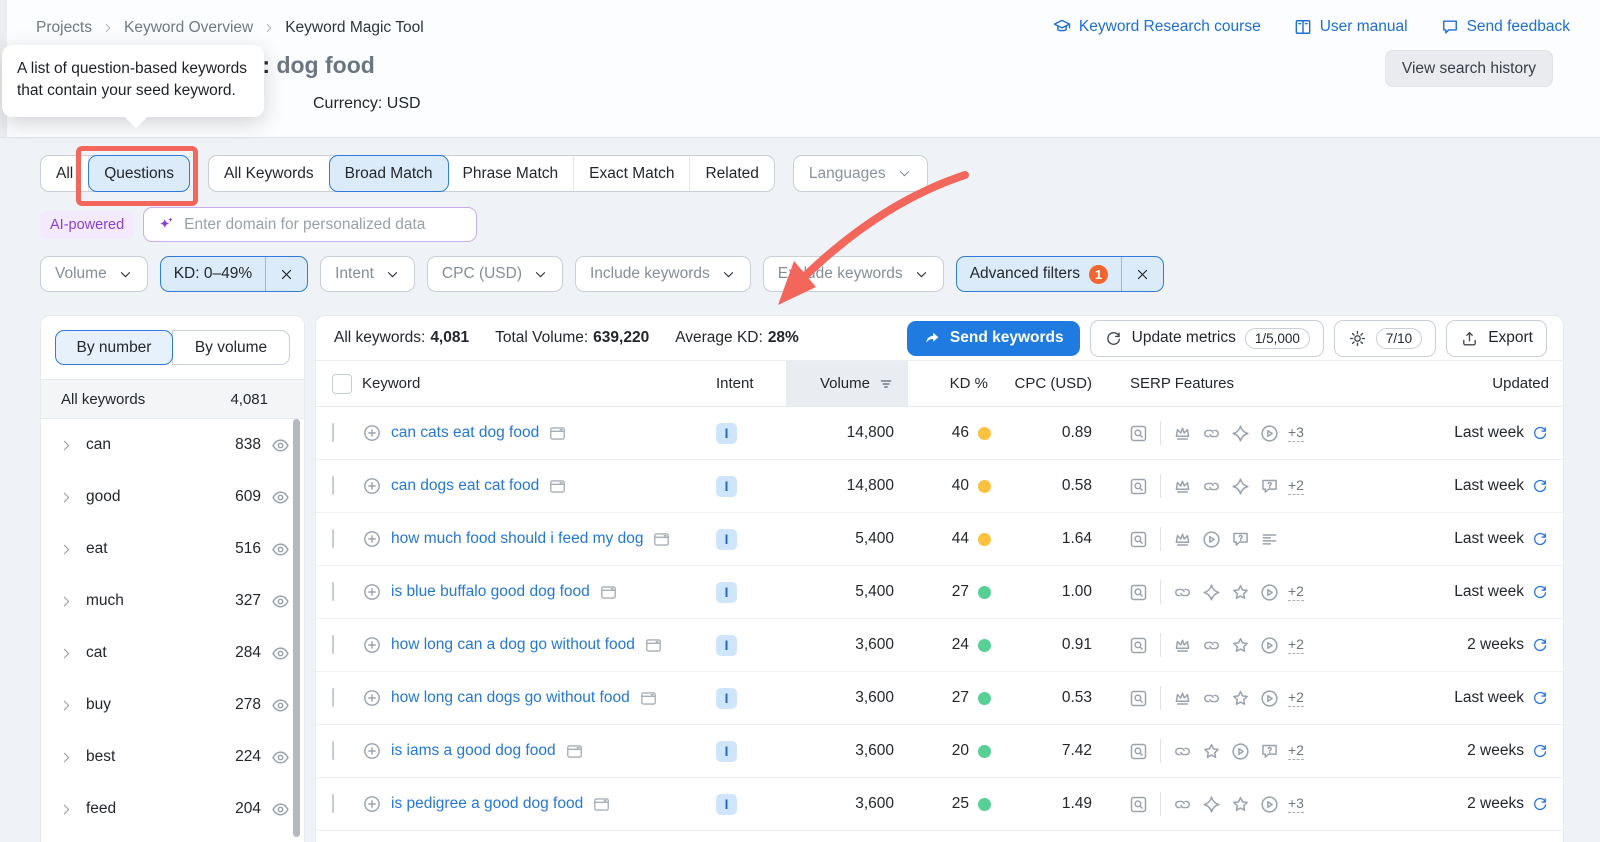 The height and width of the screenshot is (842, 1600). Describe the element at coordinates (1468, 68) in the screenshot. I see `view-search-history-button: View search history` at that location.